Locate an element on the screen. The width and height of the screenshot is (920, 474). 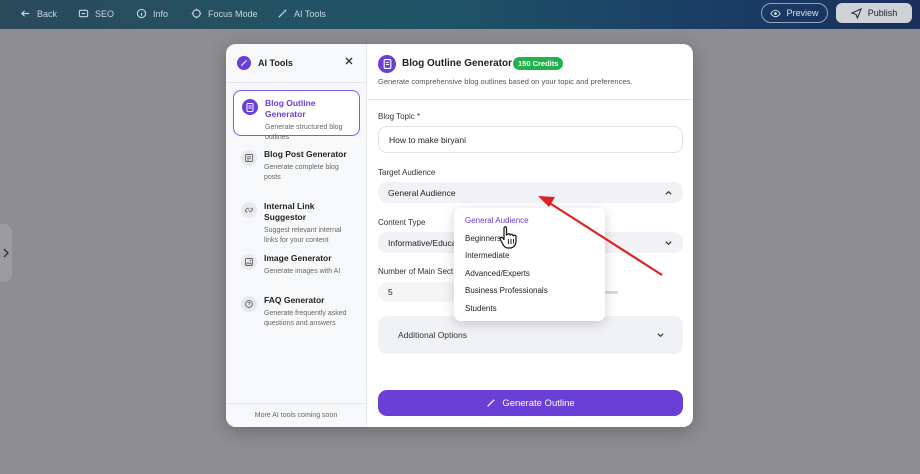
ai-tools-button: AI Tools is located at coordinates (301, 13).